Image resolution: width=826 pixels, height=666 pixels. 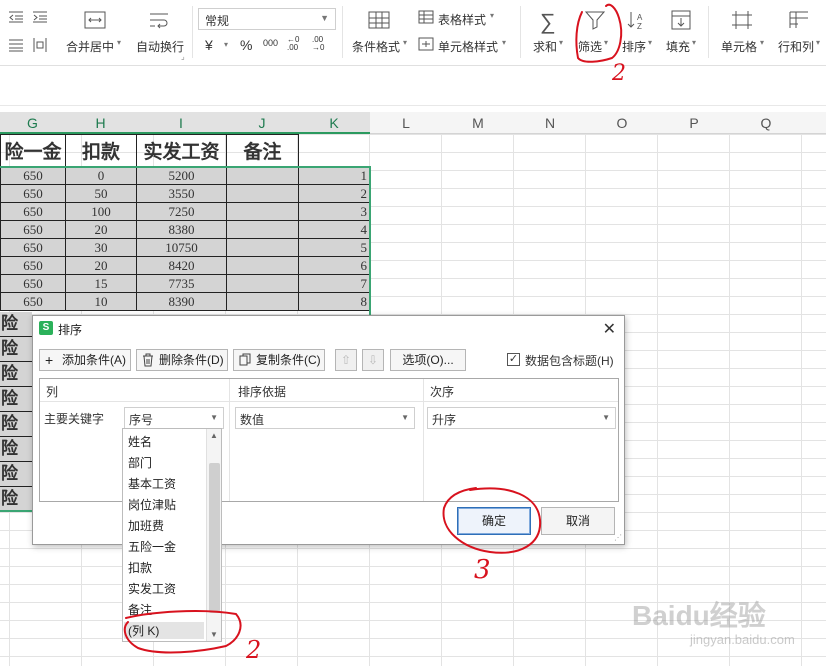 I want to click on cell: 8420, so click(x=181, y=265).